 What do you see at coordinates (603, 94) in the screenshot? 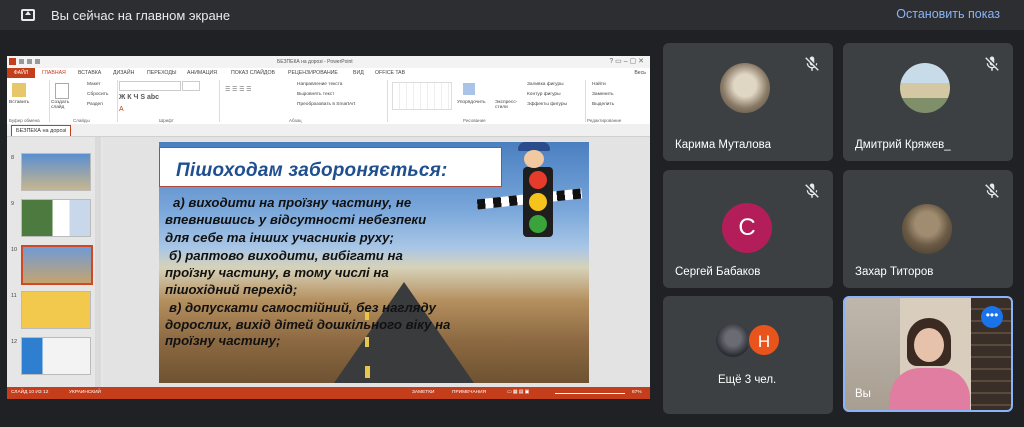
I see `replace-button: Заменить` at bounding box center [603, 94].